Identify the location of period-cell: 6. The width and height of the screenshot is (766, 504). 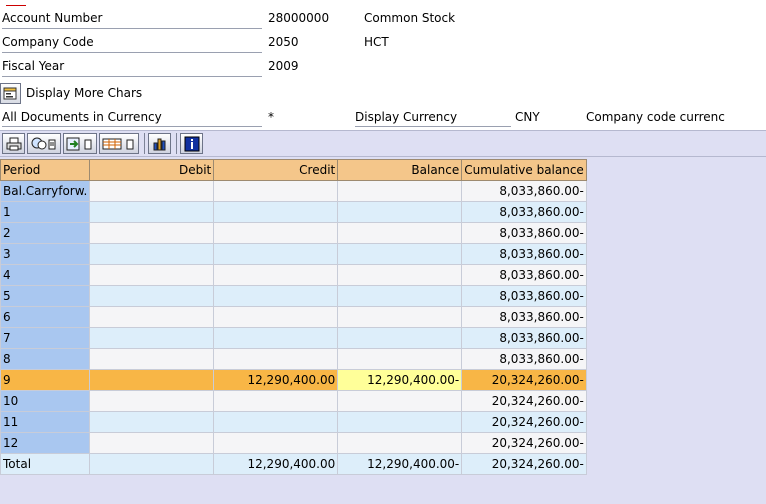
(45, 317).